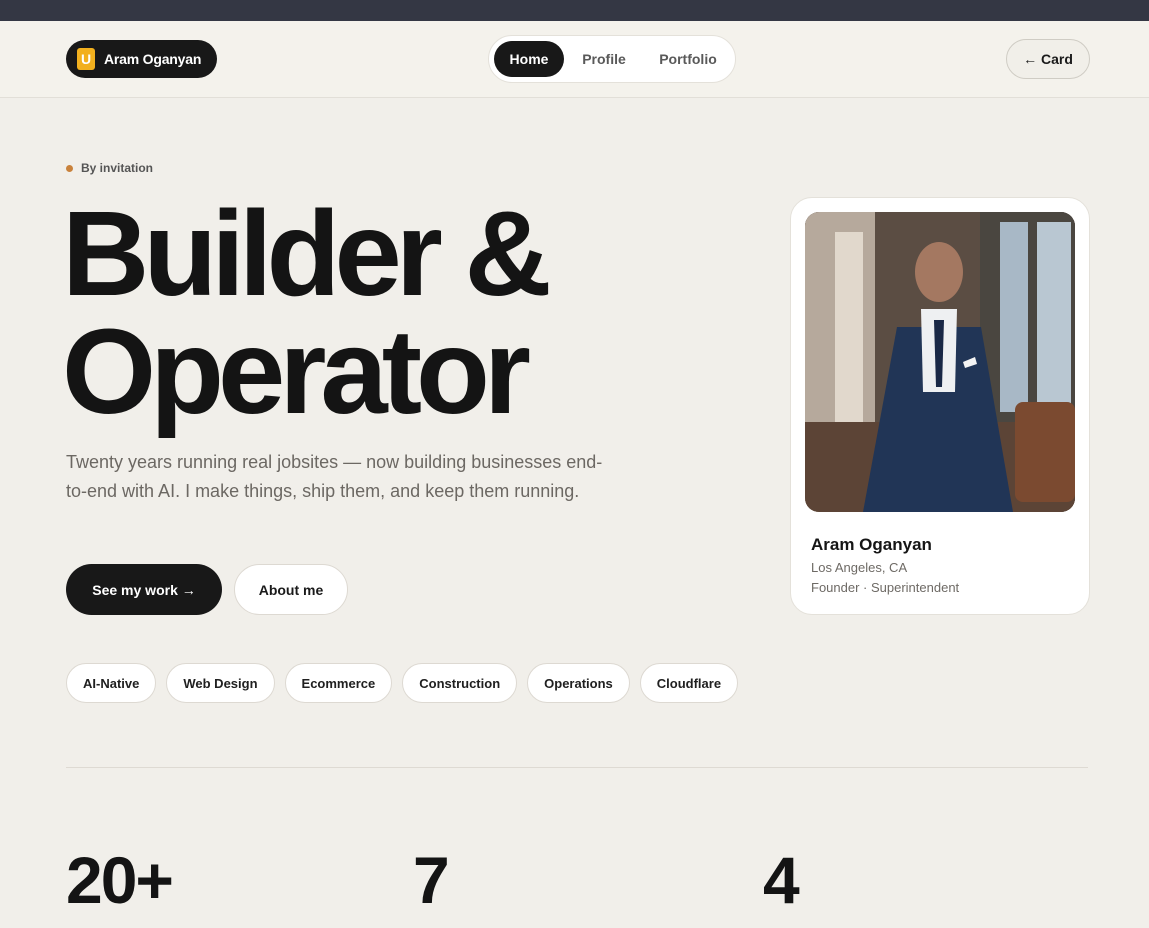  Describe the element at coordinates (296, 371) in the screenshot. I see `title-line-2: Operator` at that location.